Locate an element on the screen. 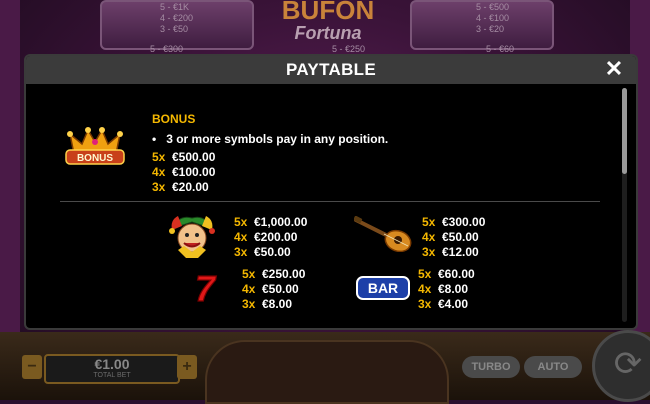  autoplay-button: AUTO is located at coordinates (553, 367).